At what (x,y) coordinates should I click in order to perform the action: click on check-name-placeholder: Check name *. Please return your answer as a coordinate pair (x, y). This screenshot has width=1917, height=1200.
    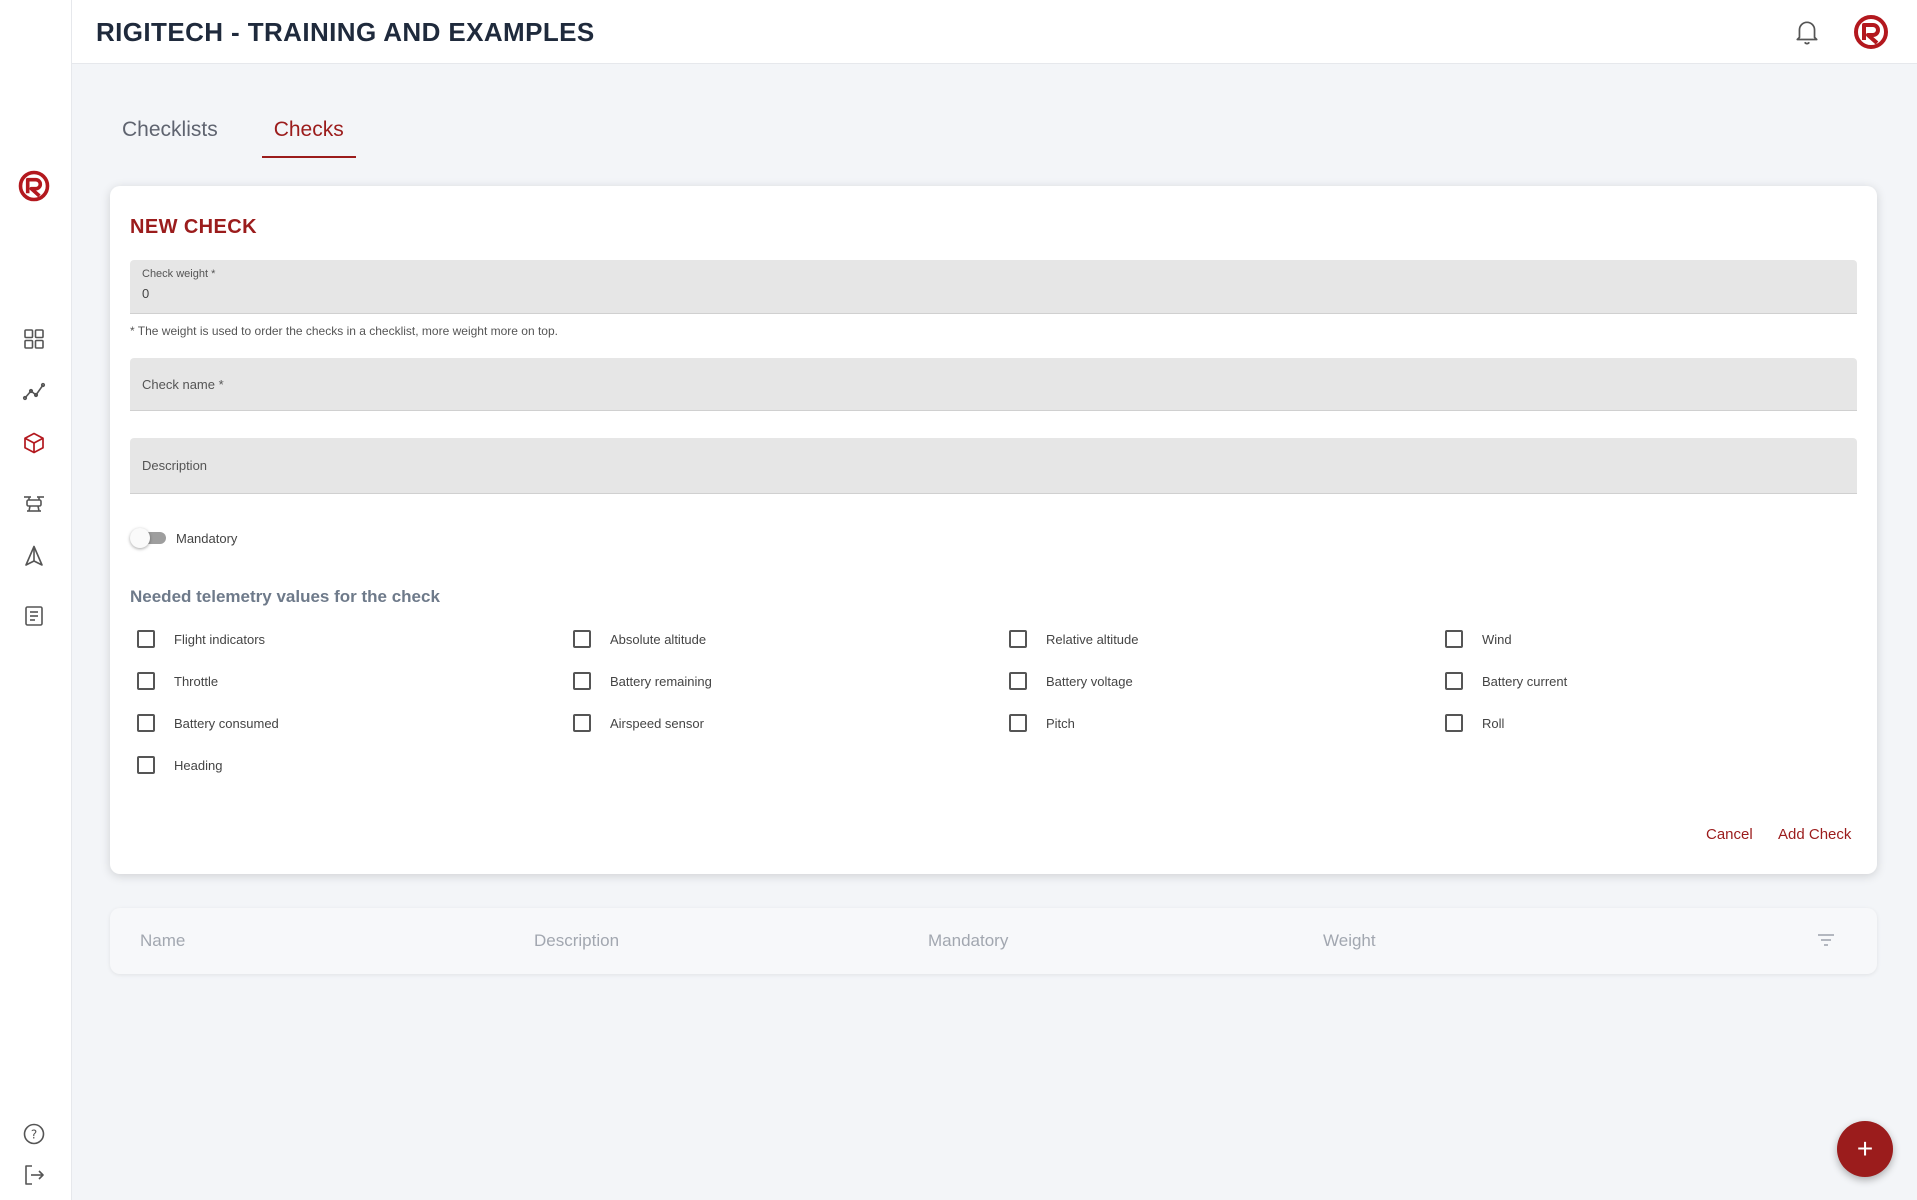
    Looking at the image, I should click on (183, 384).